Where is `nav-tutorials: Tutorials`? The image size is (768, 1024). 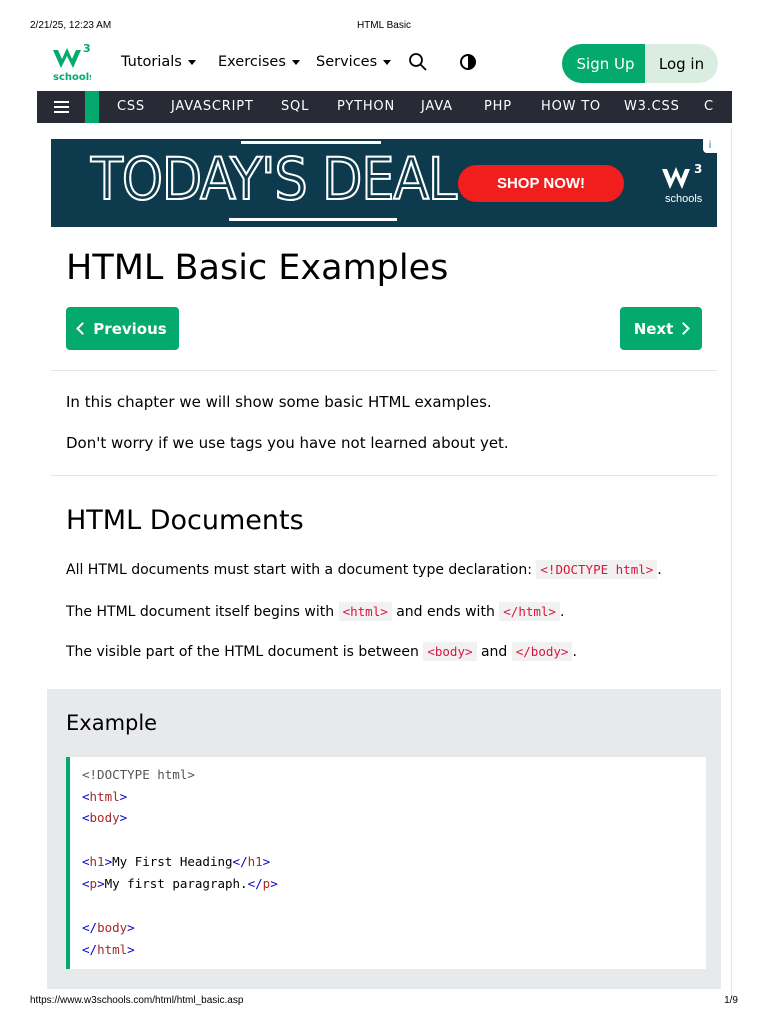 nav-tutorials: Tutorials is located at coordinates (158, 62).